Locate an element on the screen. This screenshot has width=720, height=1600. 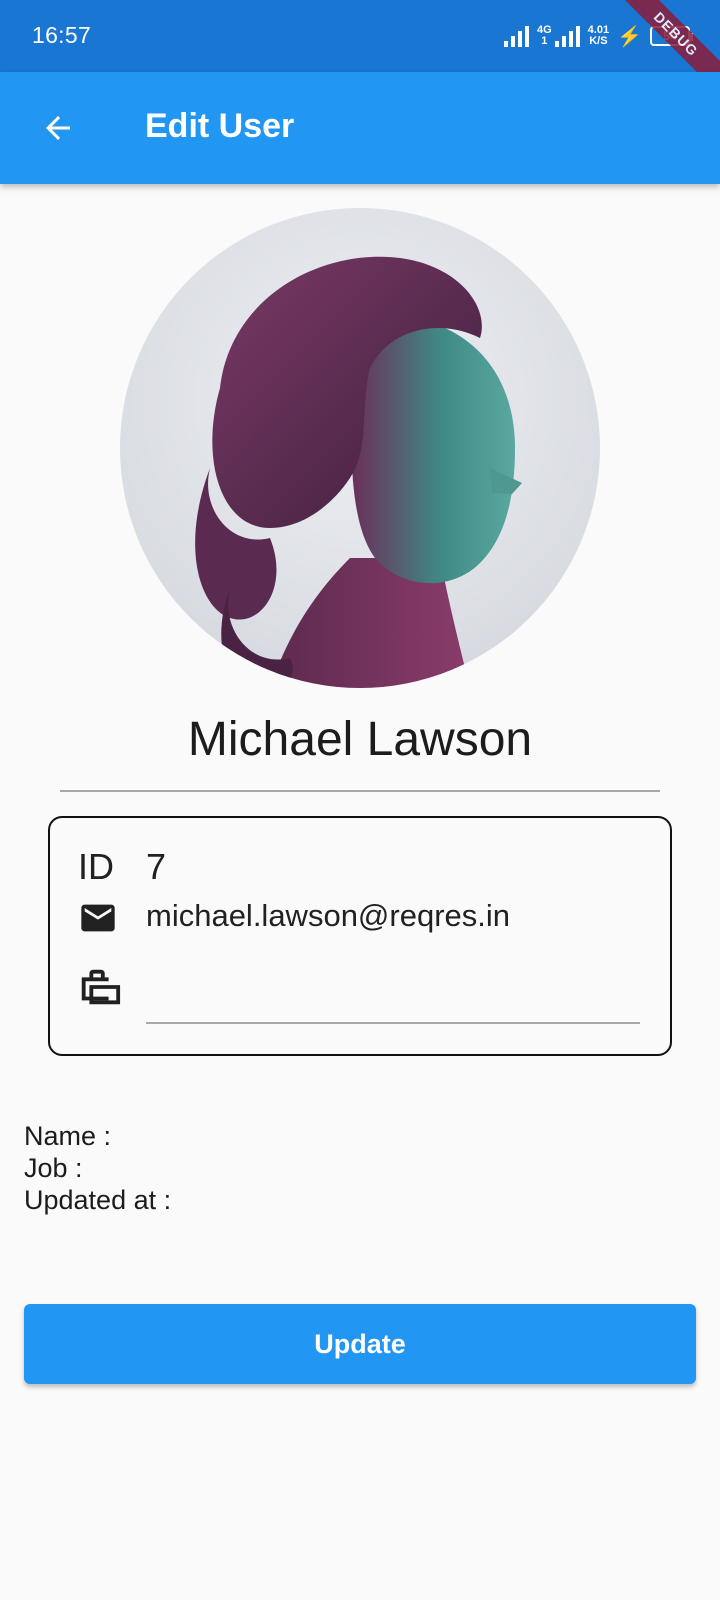
user-name: Michael Lawson is located at coordinates (360, 739).